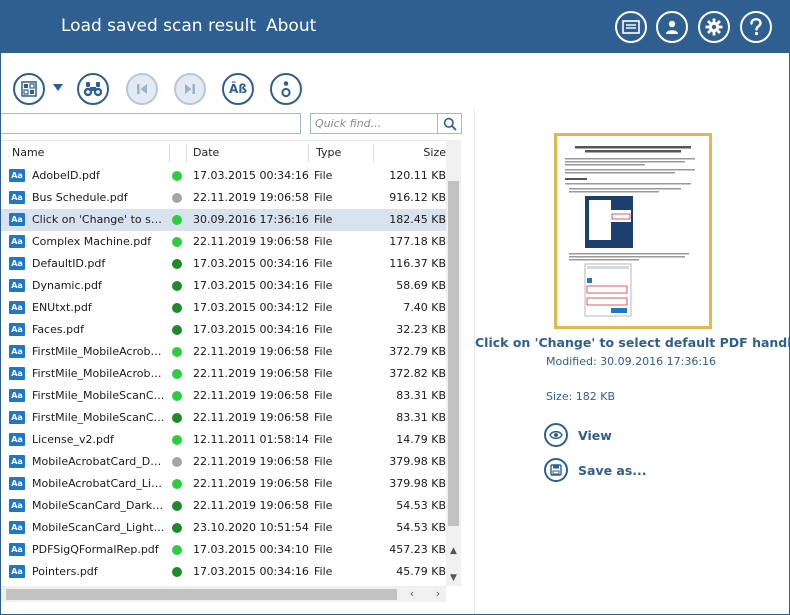 The height and width of the screenshot is (615, 790). I want to click on file-size: 83.31 KB, so click(421, 395).